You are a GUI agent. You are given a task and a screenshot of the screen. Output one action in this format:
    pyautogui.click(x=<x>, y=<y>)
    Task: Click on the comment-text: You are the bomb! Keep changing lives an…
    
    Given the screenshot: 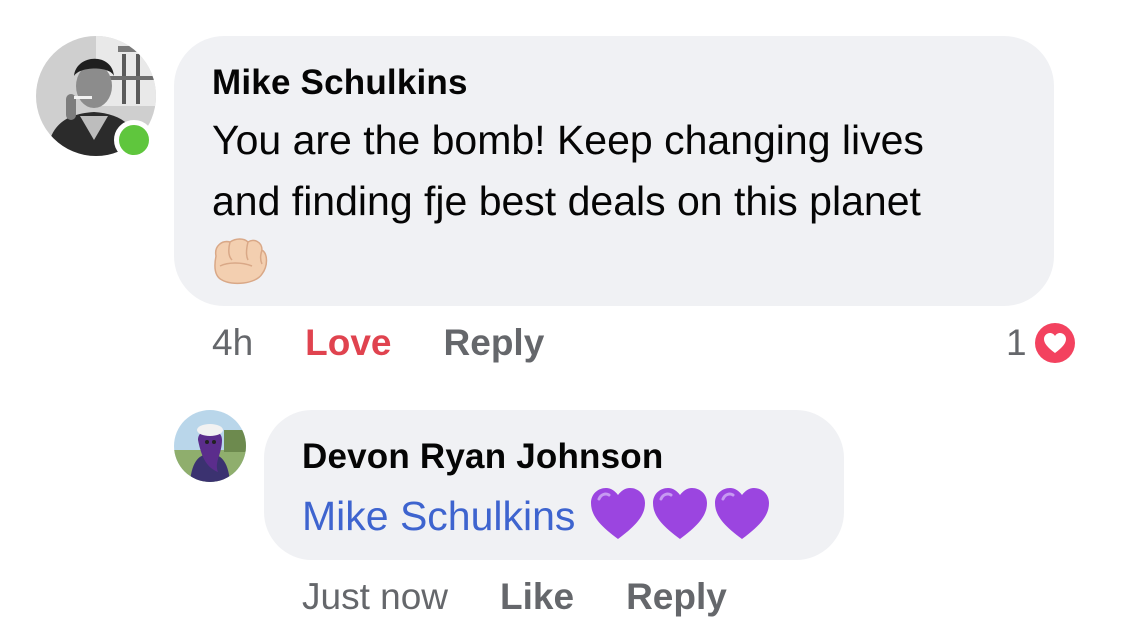 What is the action you would take?
    pyautogui.click(x=568, y=170)
    